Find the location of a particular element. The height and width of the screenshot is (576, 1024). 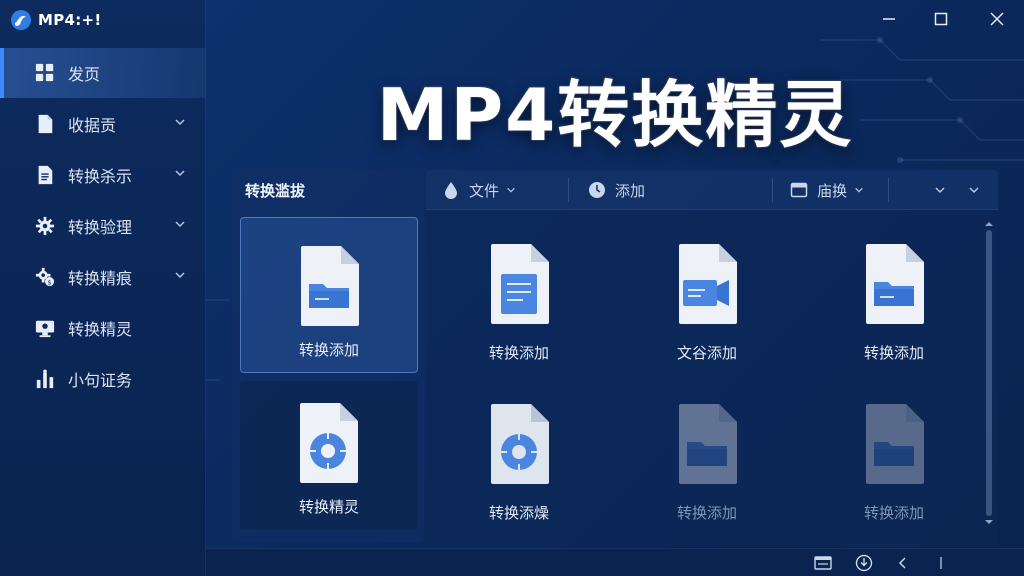

minimize-icon is located at coordinates (889, 19).